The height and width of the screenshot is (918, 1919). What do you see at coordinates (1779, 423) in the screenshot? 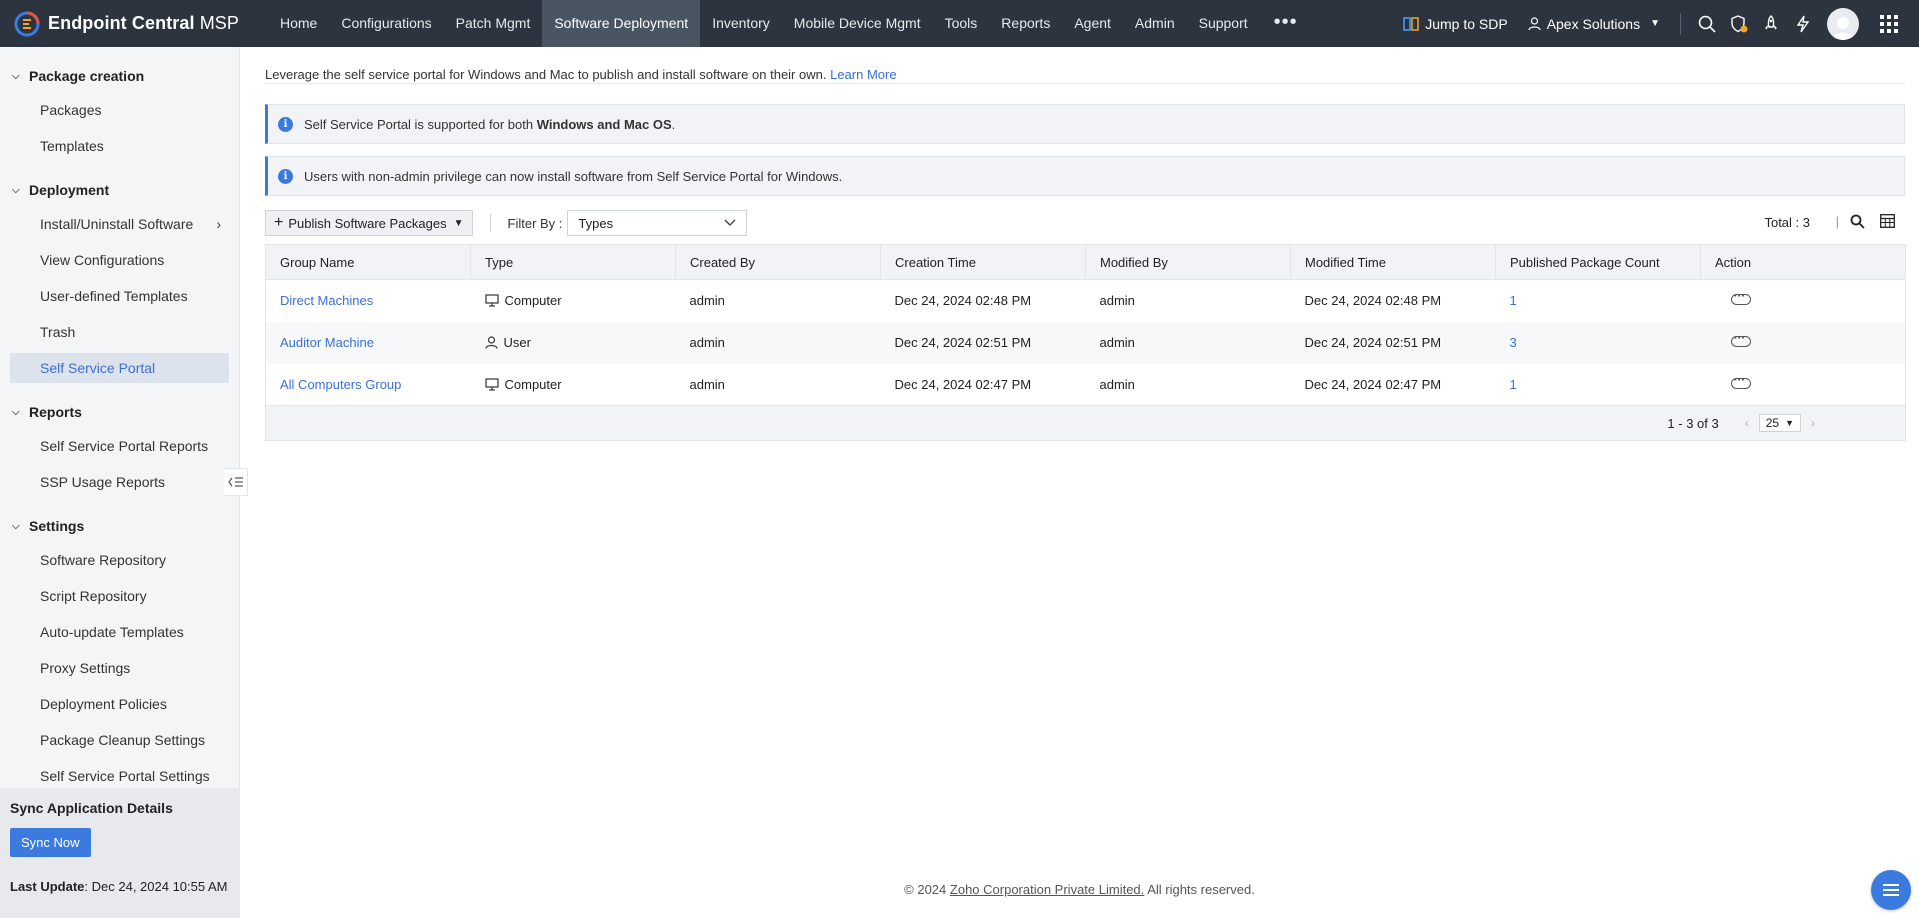
I see `per-page-select: 25 ▼` at bounding box center [1779, 423].